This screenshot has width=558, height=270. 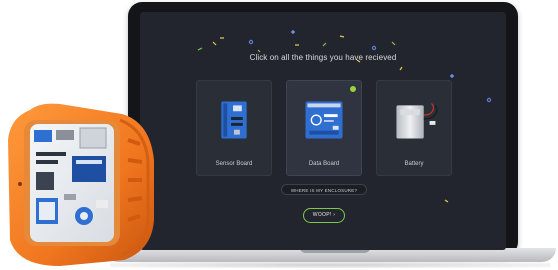 What do you see at coordinates (324, 215) in the screenshot?
I see `woop-button: WOOP! ›` at bounding box center [324, 215].